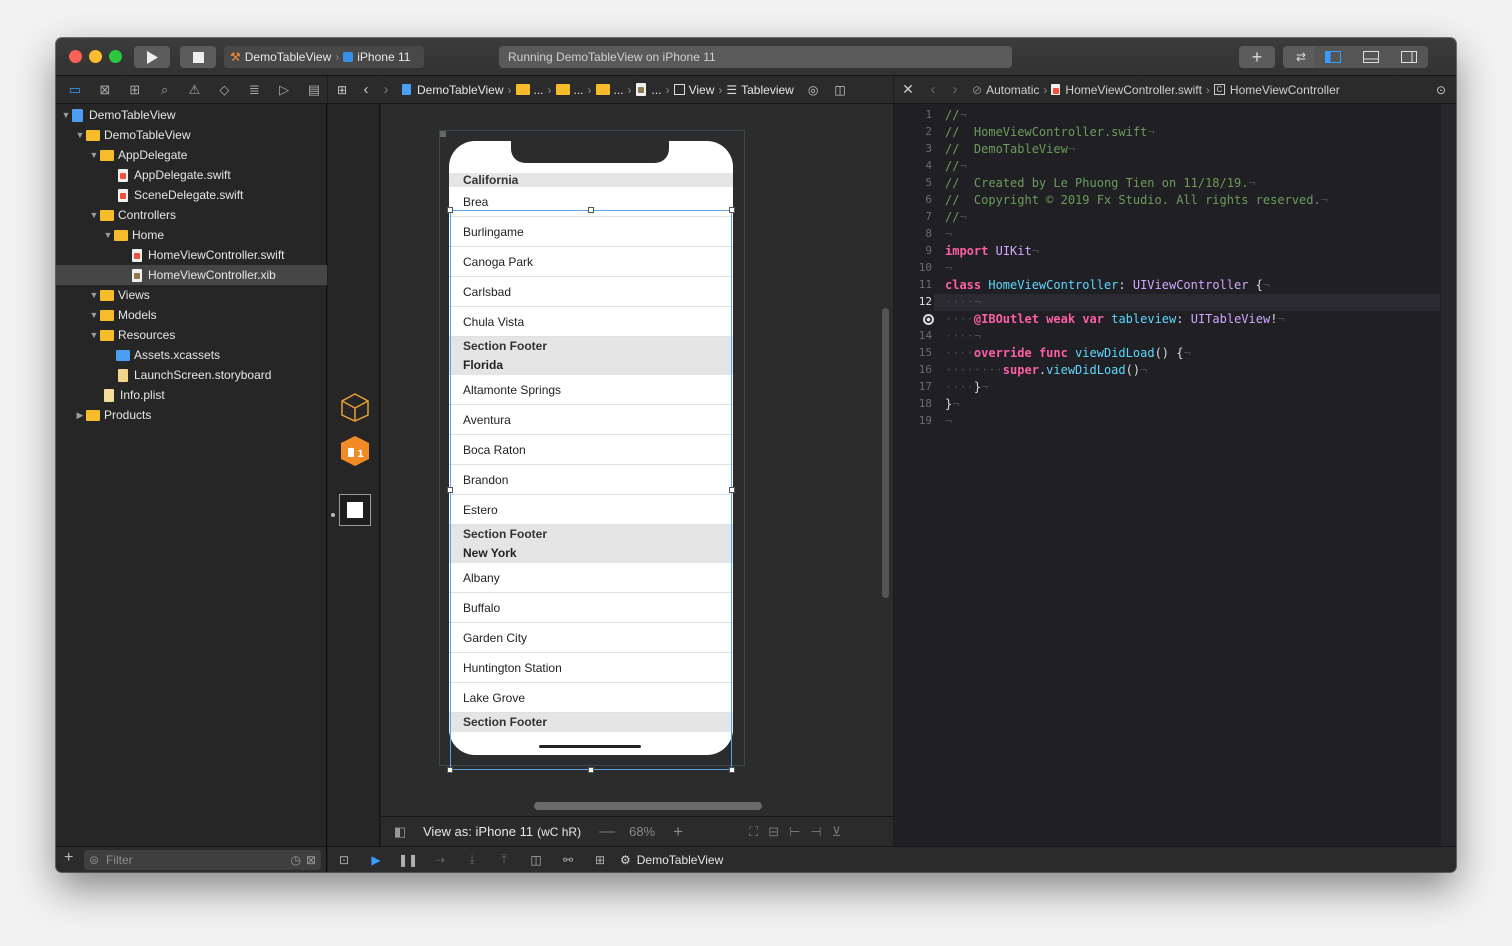  I want to click on nav-item-file: HomeViewController.swift, so click(191, 255).